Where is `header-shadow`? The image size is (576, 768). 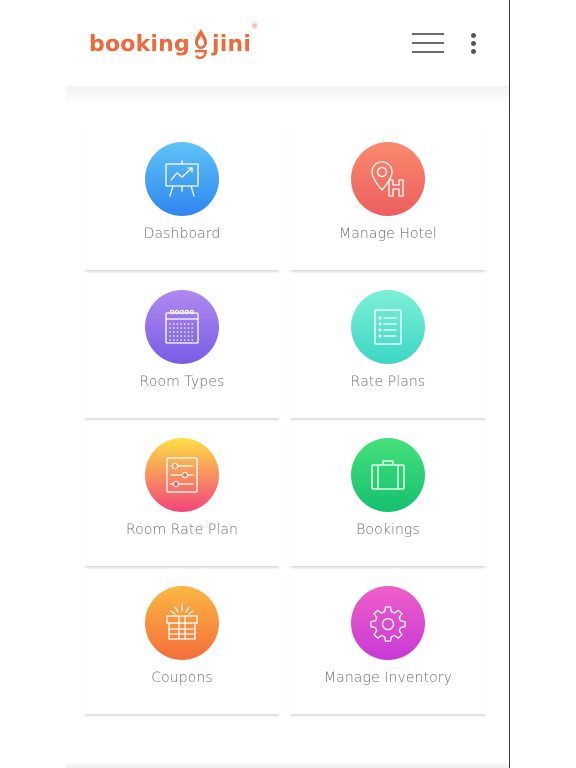 header-shadow is located at coordinates (287, 96).